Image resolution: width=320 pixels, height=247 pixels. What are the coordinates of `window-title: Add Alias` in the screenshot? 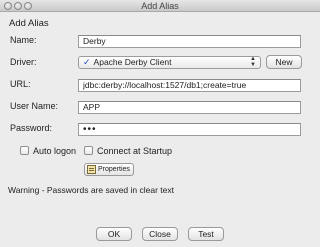 It's located at (160, 6).